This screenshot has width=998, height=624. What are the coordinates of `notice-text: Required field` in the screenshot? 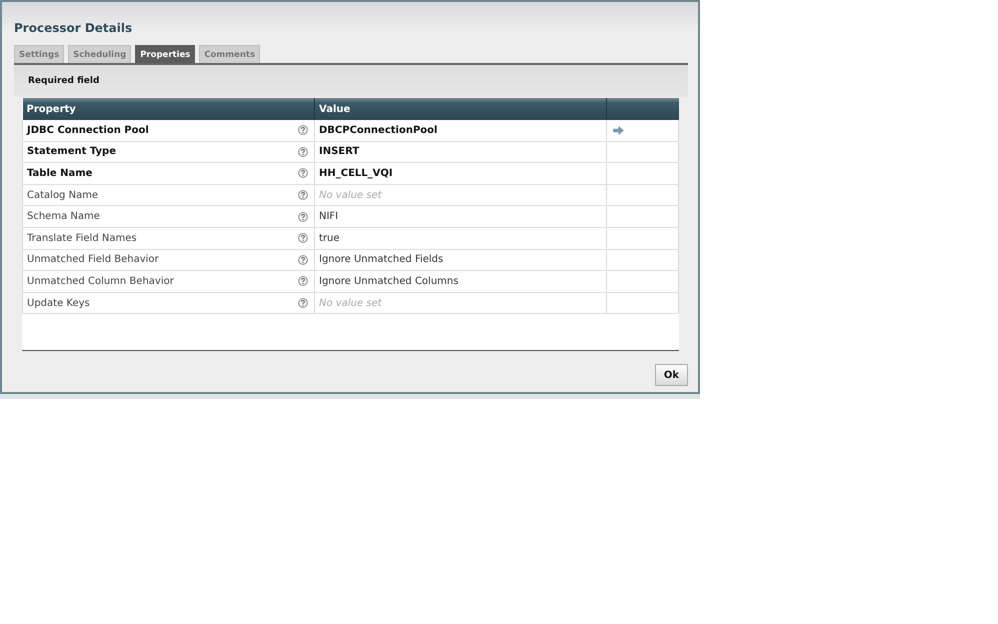 It's located at (64, 81).